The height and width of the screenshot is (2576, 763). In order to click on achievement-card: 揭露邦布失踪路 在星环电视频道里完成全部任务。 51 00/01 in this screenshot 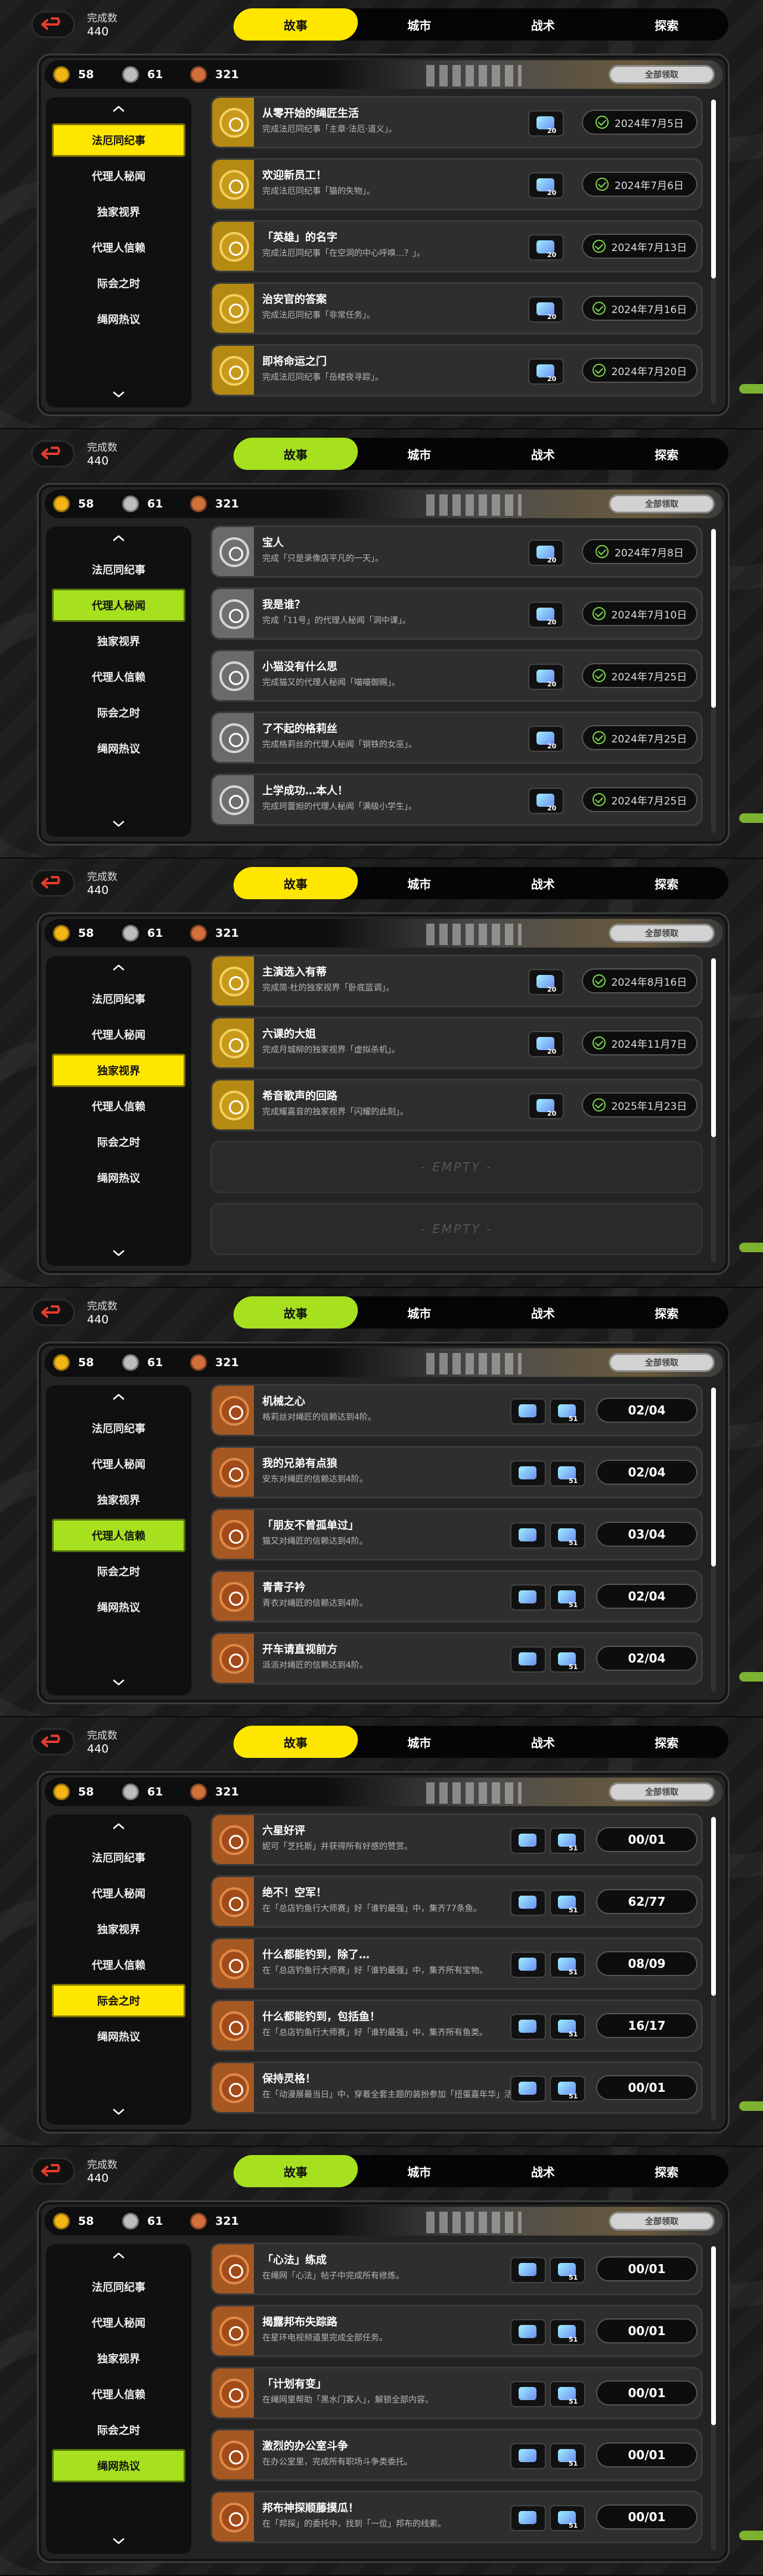, I will do `click(456, 2331)`.